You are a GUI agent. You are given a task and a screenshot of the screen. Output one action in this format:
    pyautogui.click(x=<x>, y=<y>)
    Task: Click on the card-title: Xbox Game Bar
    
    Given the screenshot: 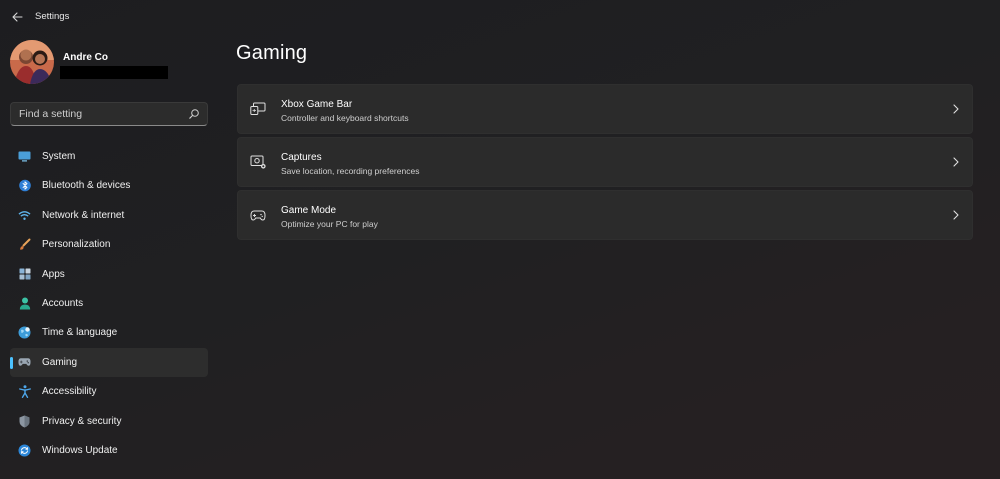 What is the action you would take?
    pyautogui.click(x=317, y=104)
    